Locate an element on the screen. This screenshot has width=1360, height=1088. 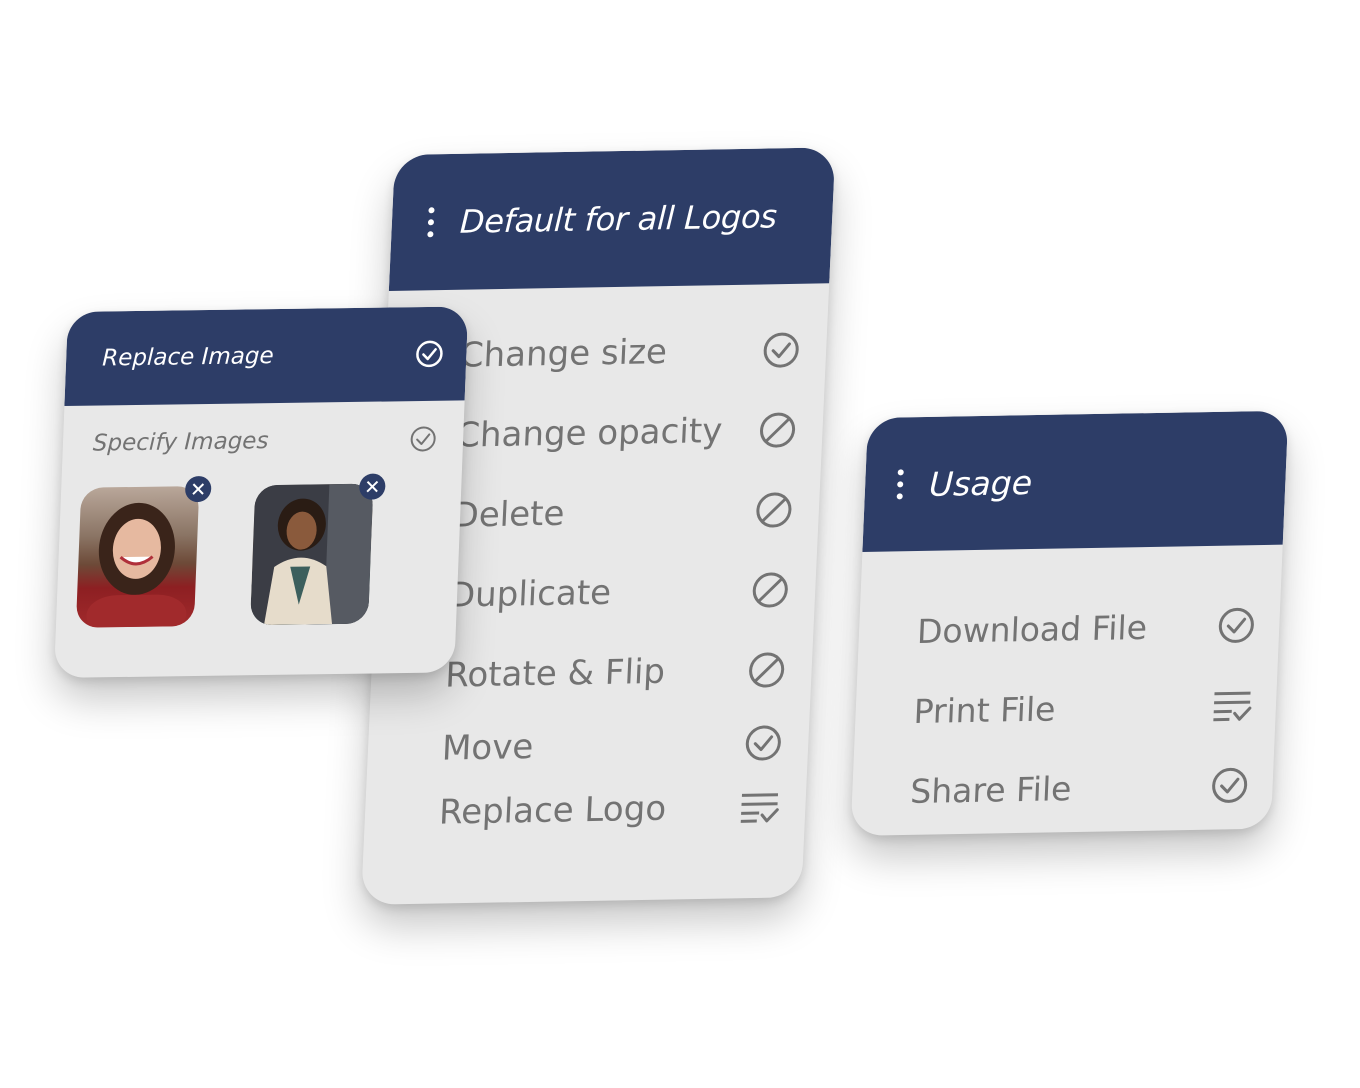
option-label: Change opacity is located at coordinates (589, 433).